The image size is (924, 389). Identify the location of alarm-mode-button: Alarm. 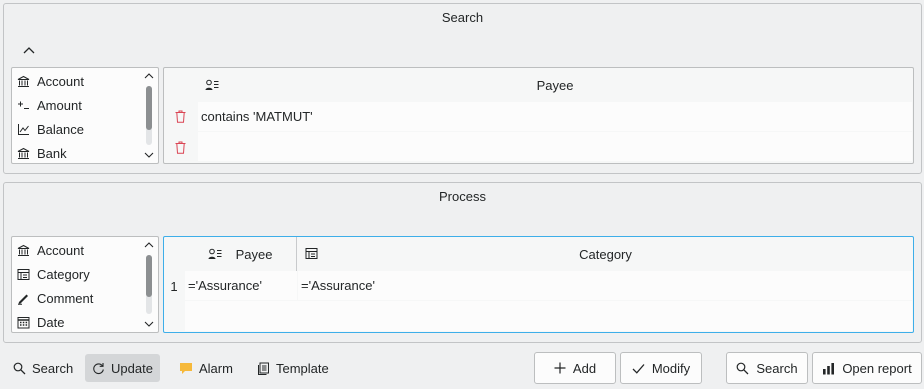
(206, 368).